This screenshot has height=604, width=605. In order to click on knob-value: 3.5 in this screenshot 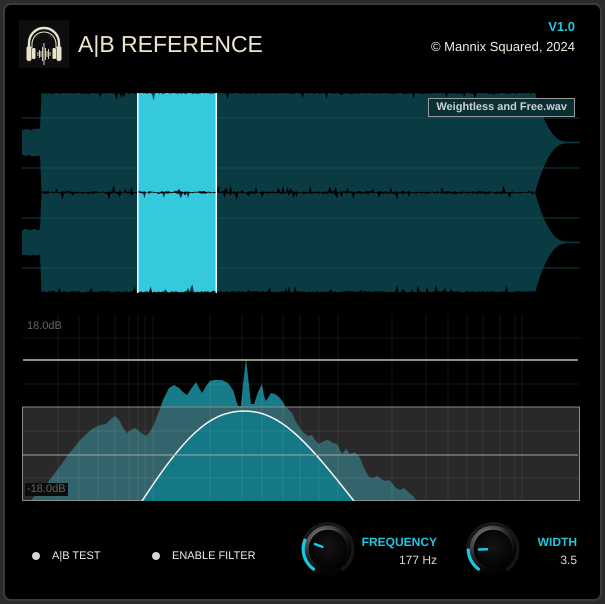, I will do `click(568, 560)`.